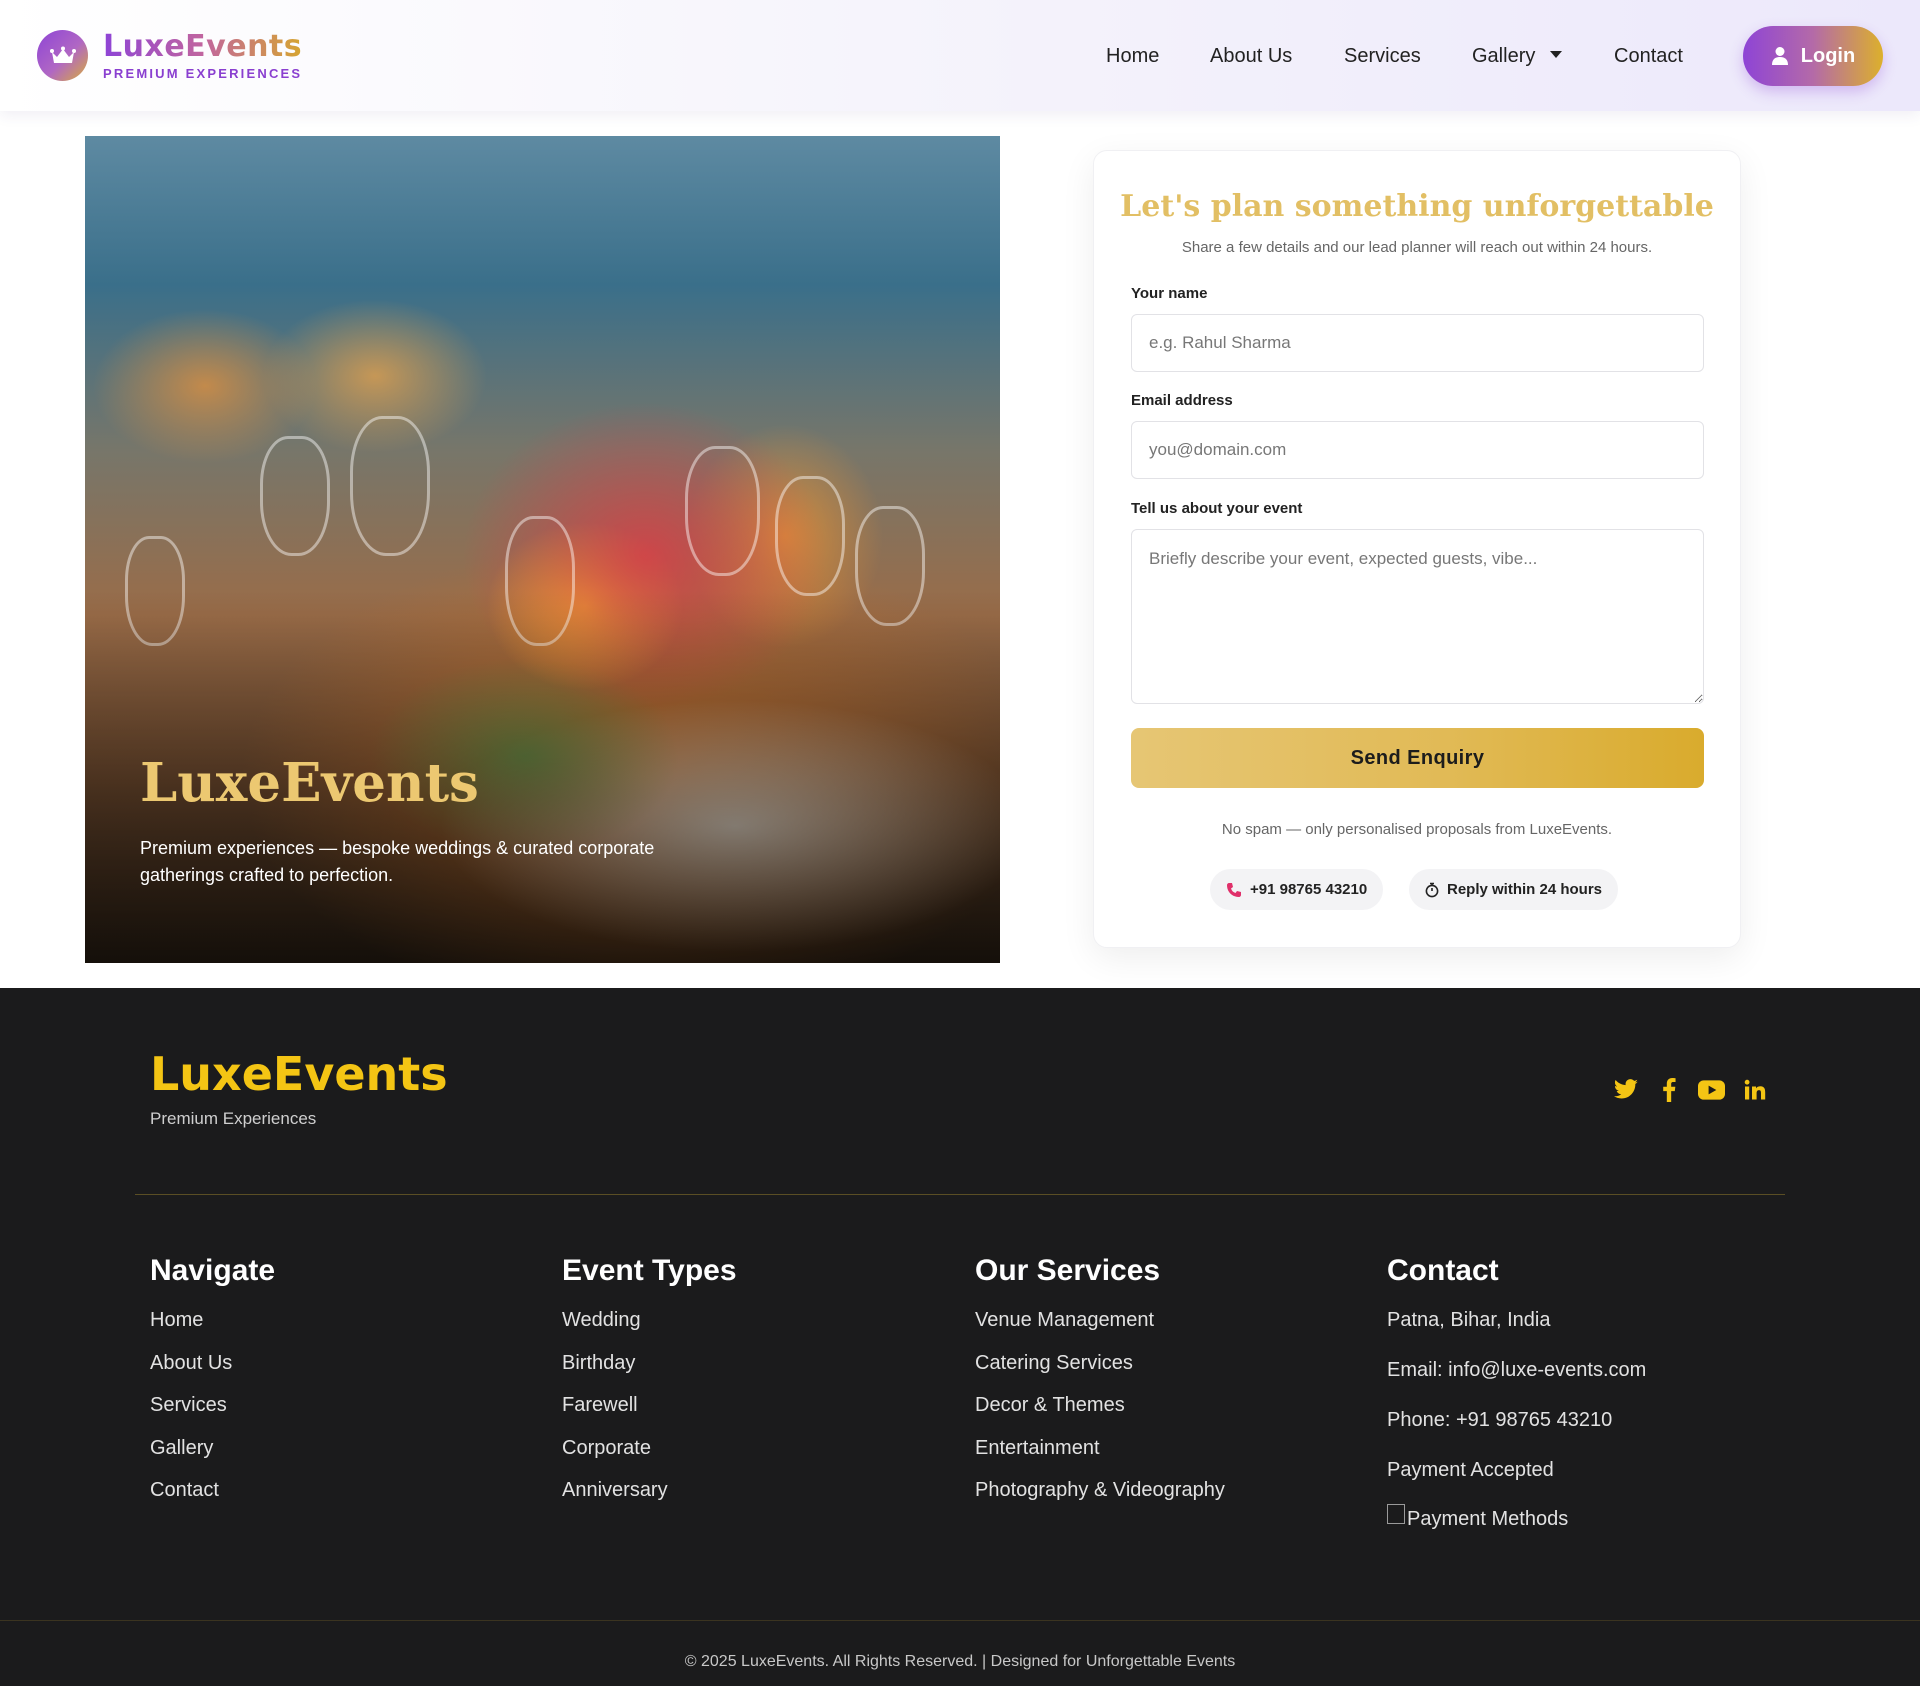  Describe the element at coordinates (1504, 56) in the screenshot. I see `nav-gallery-label: Gallery` at that location.